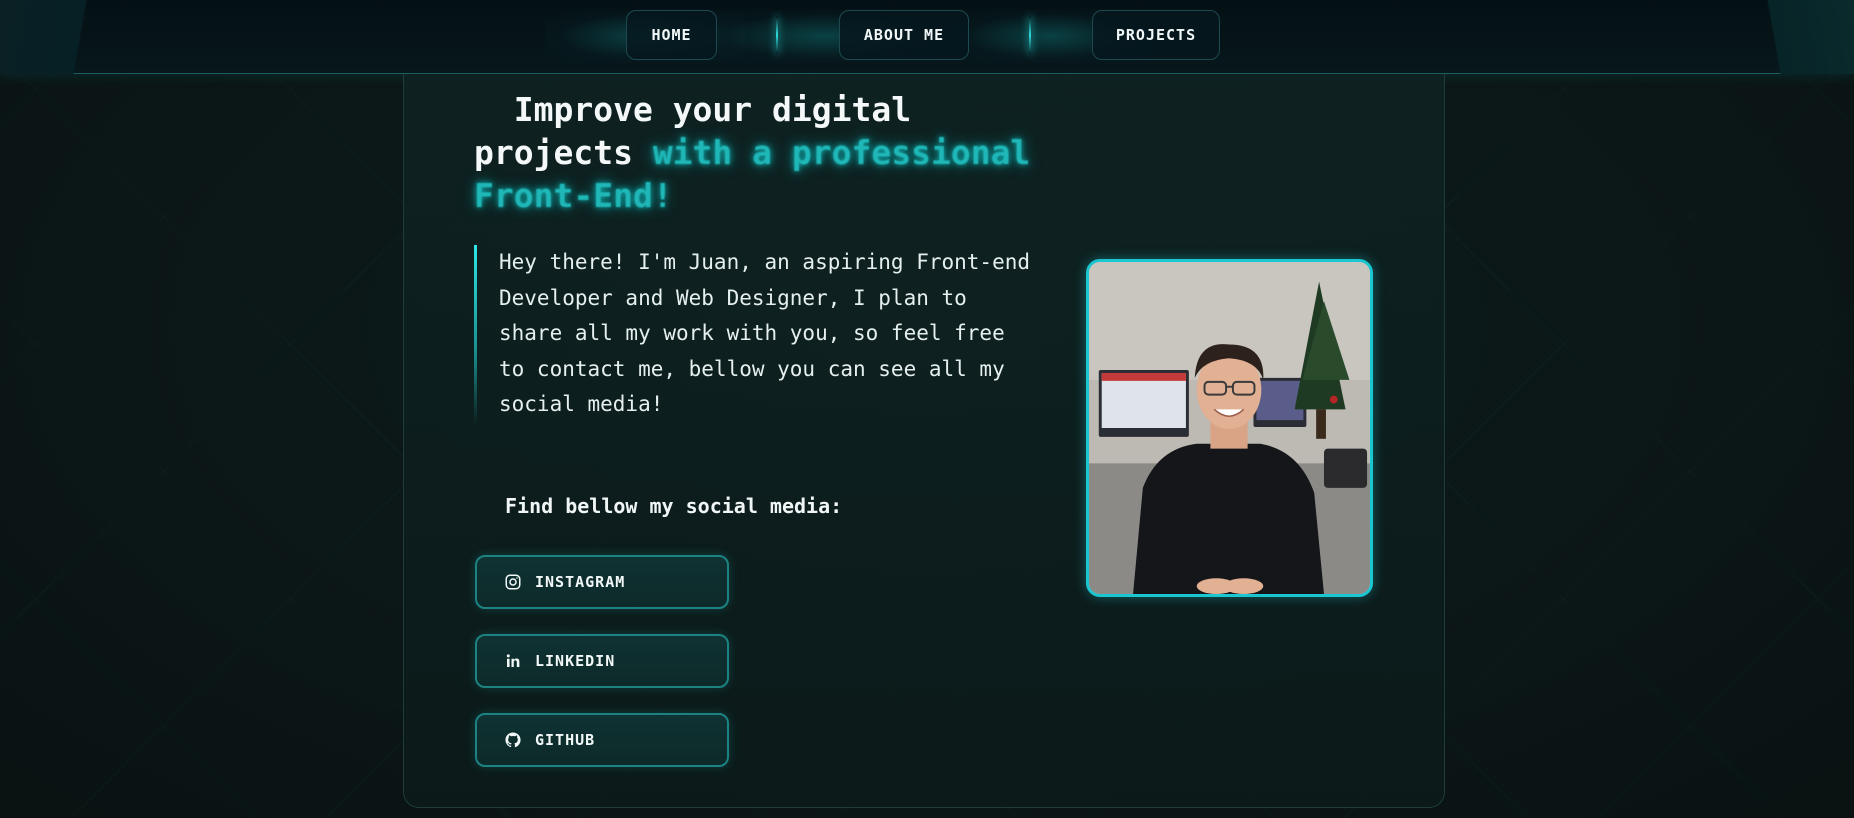  Describe the element at coordinates (1229, 428) in the screenshot. I see `profile-photo` at that location.